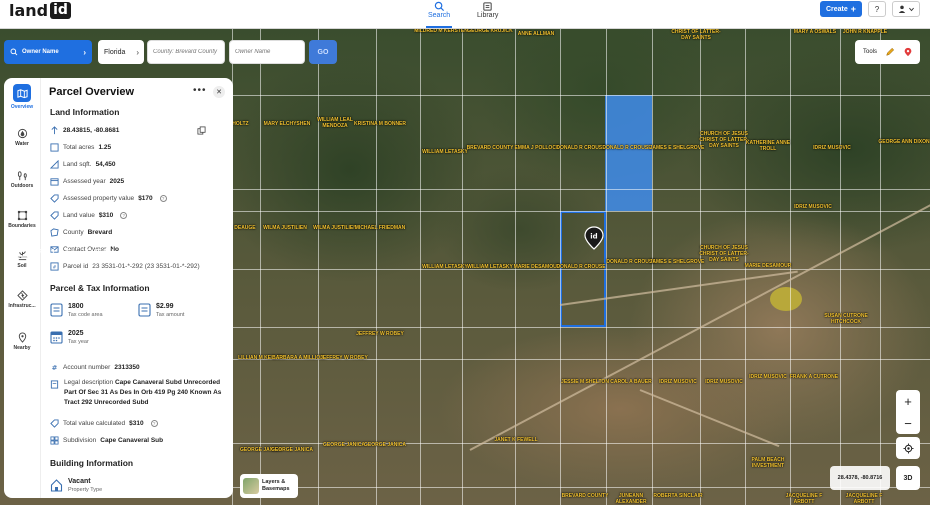  I want to click on pencil-icon, so click(890, 52).